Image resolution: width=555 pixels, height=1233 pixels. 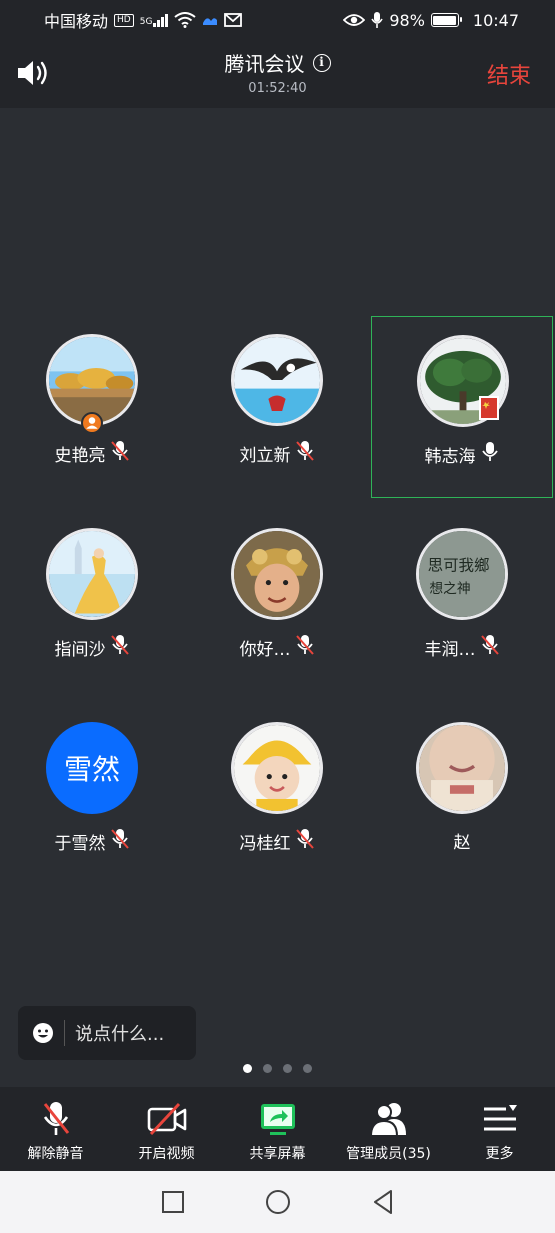 I want to click on info-icon: i, so click(x=321, y=62).